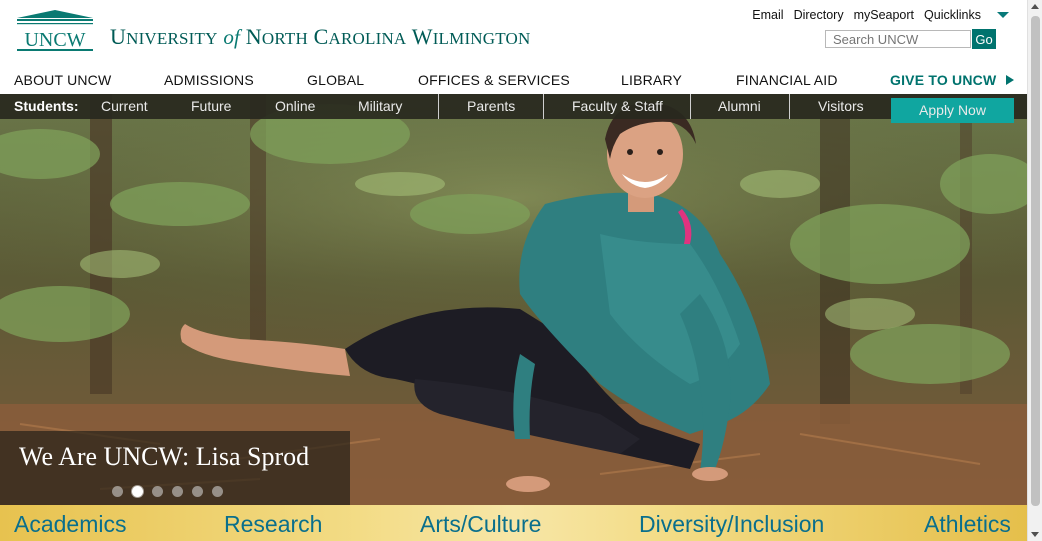  I want to click on scroll-up-icon, so click(1035, 6).